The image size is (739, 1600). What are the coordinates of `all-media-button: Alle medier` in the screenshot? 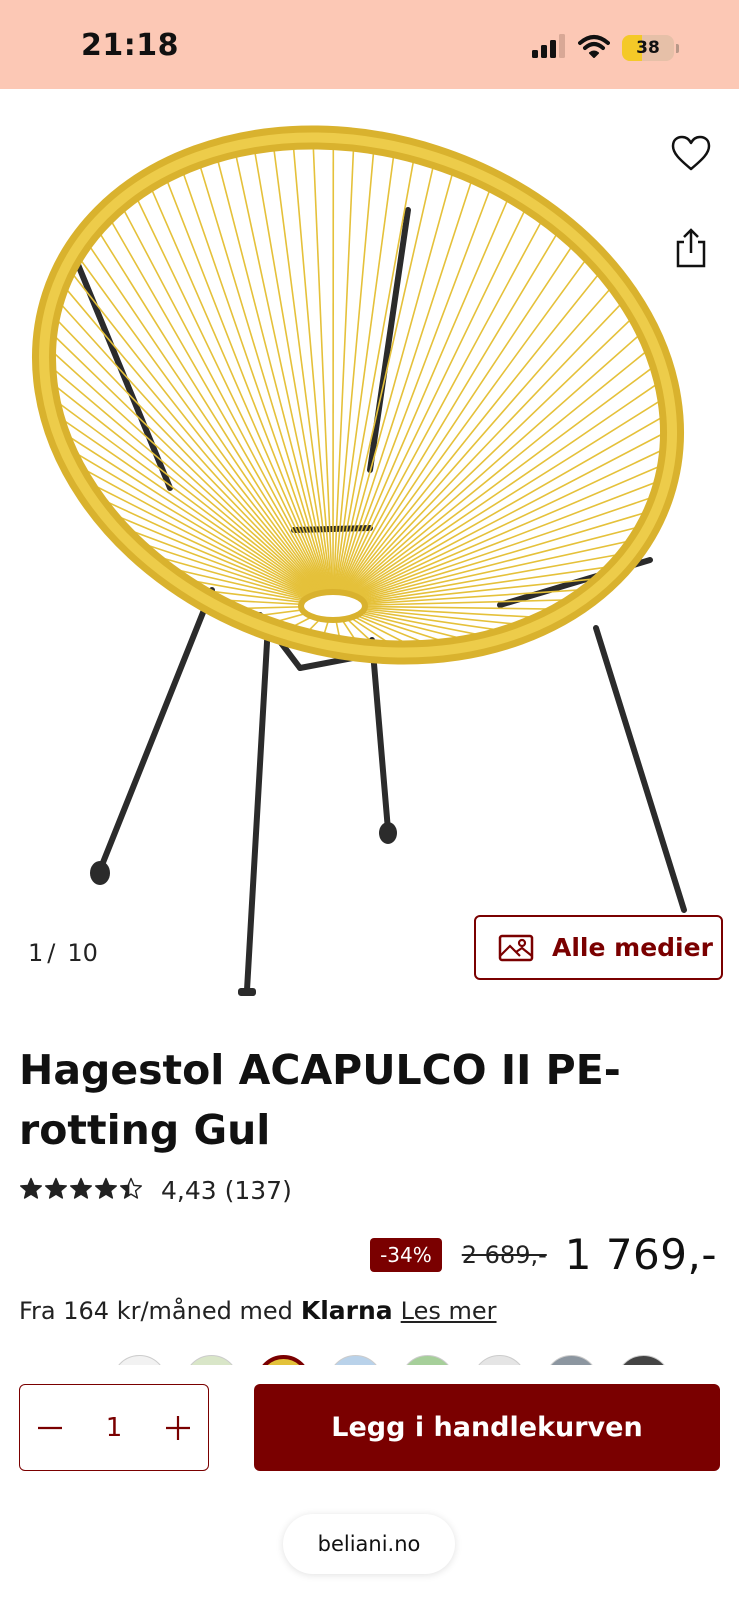 It's located at (598, 947).